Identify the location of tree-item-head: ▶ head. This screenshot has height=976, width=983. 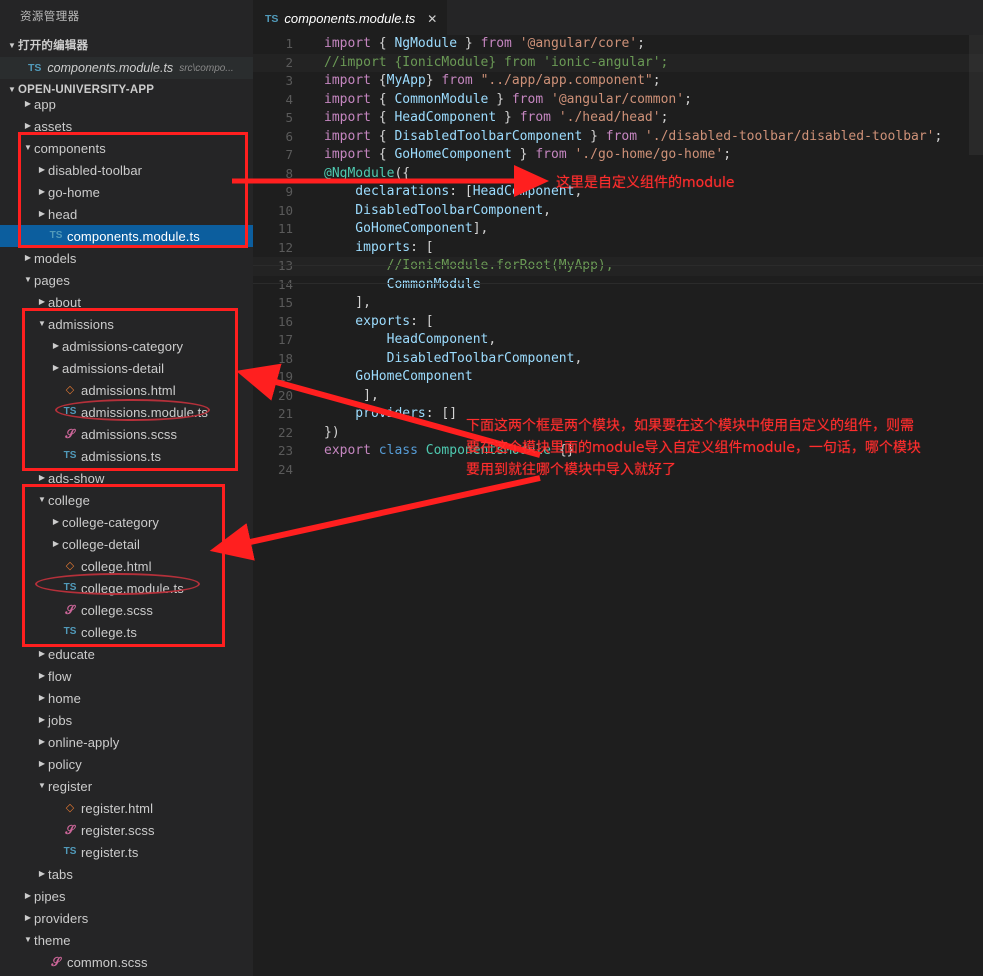
(126, 214).